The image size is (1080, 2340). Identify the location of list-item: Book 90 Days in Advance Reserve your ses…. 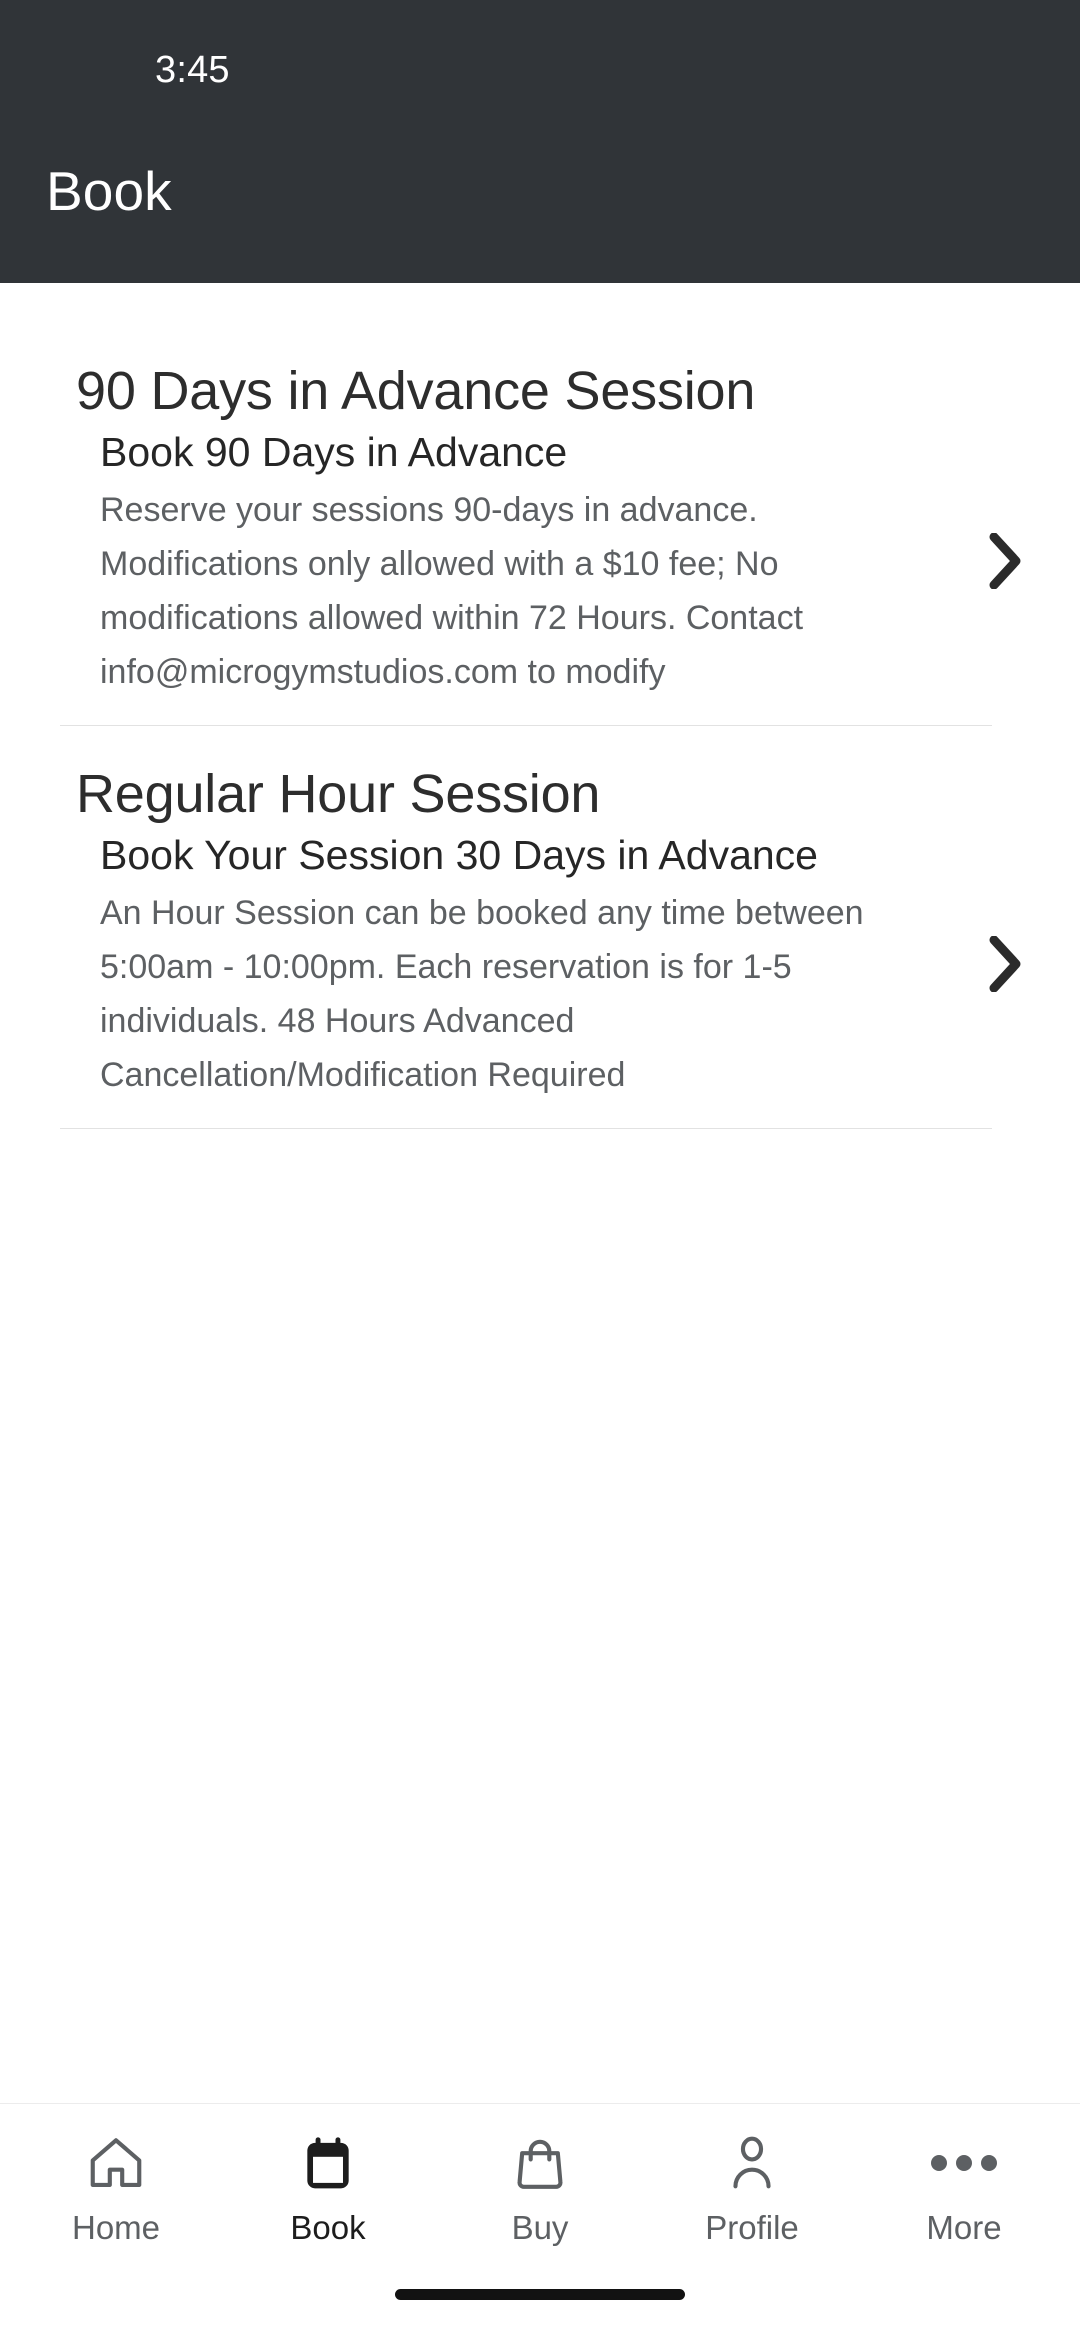
(540, 561).